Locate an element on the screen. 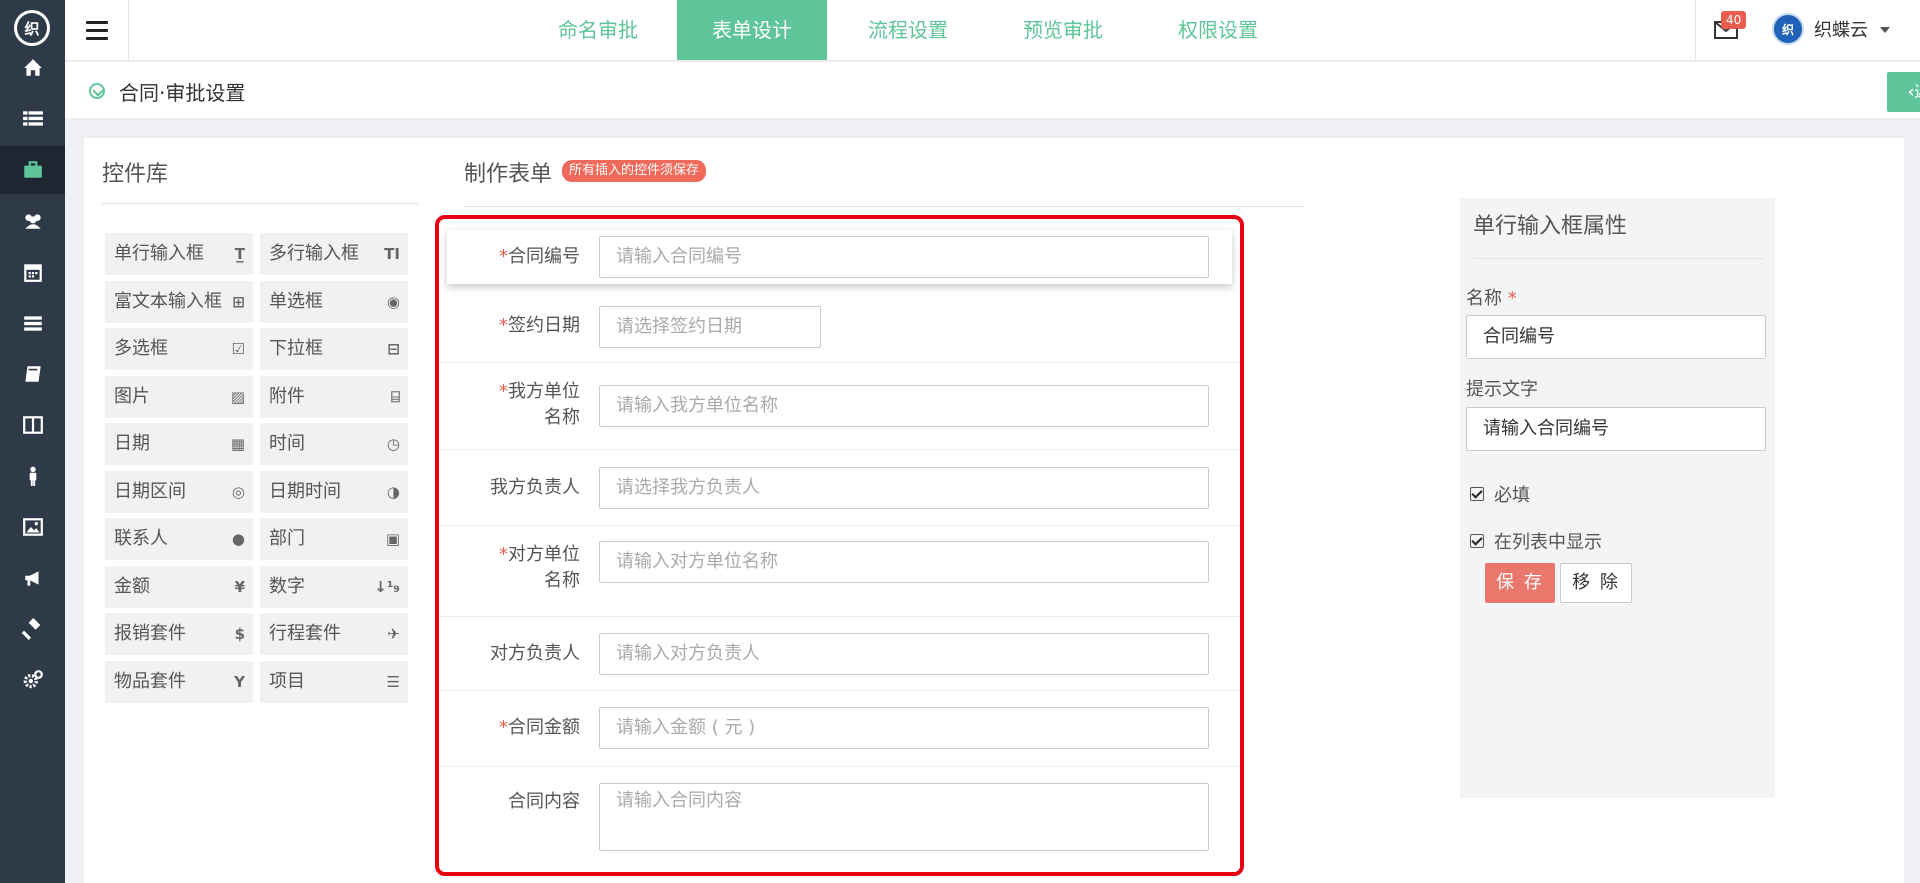 The width and height of the screenshot is (1920, 883). field-label: 我方单位 is located at coordinates (544, 391).